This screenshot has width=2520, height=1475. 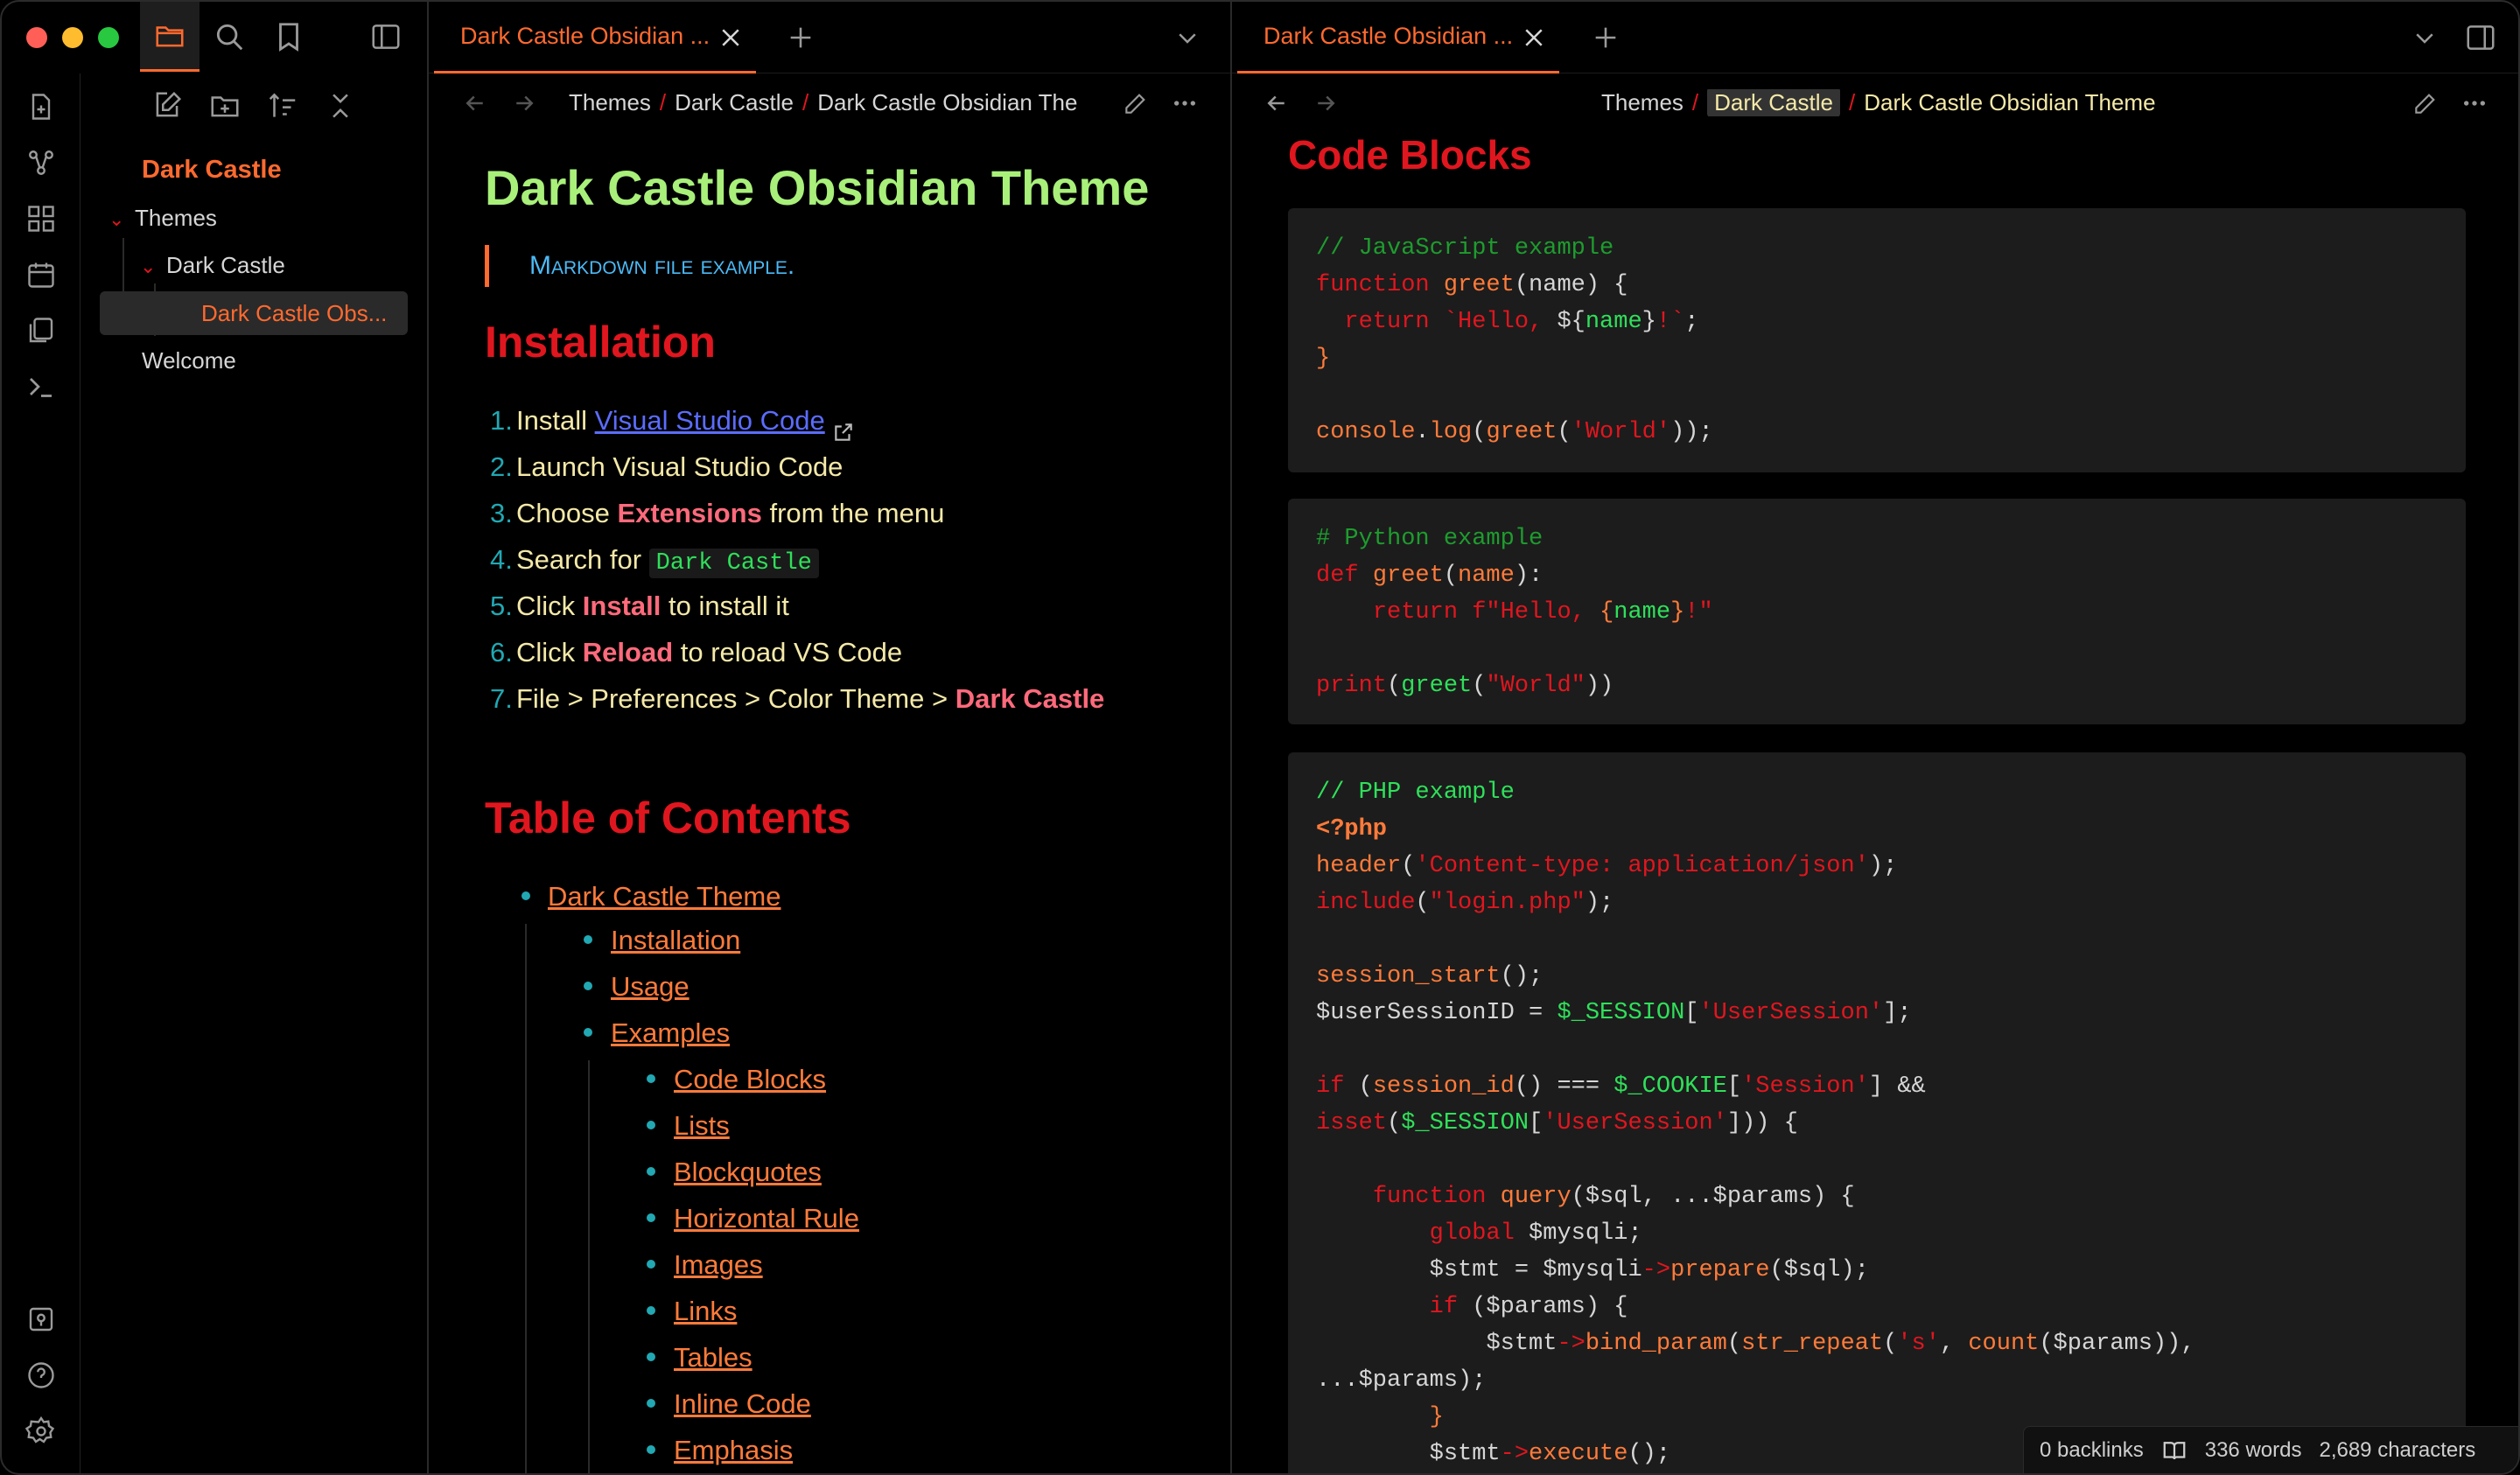 What do you see at coordinates (2480, 37) in the screenshot?
I see `toggle-right-sidebar-icon` at bounding box center [2480, 37].